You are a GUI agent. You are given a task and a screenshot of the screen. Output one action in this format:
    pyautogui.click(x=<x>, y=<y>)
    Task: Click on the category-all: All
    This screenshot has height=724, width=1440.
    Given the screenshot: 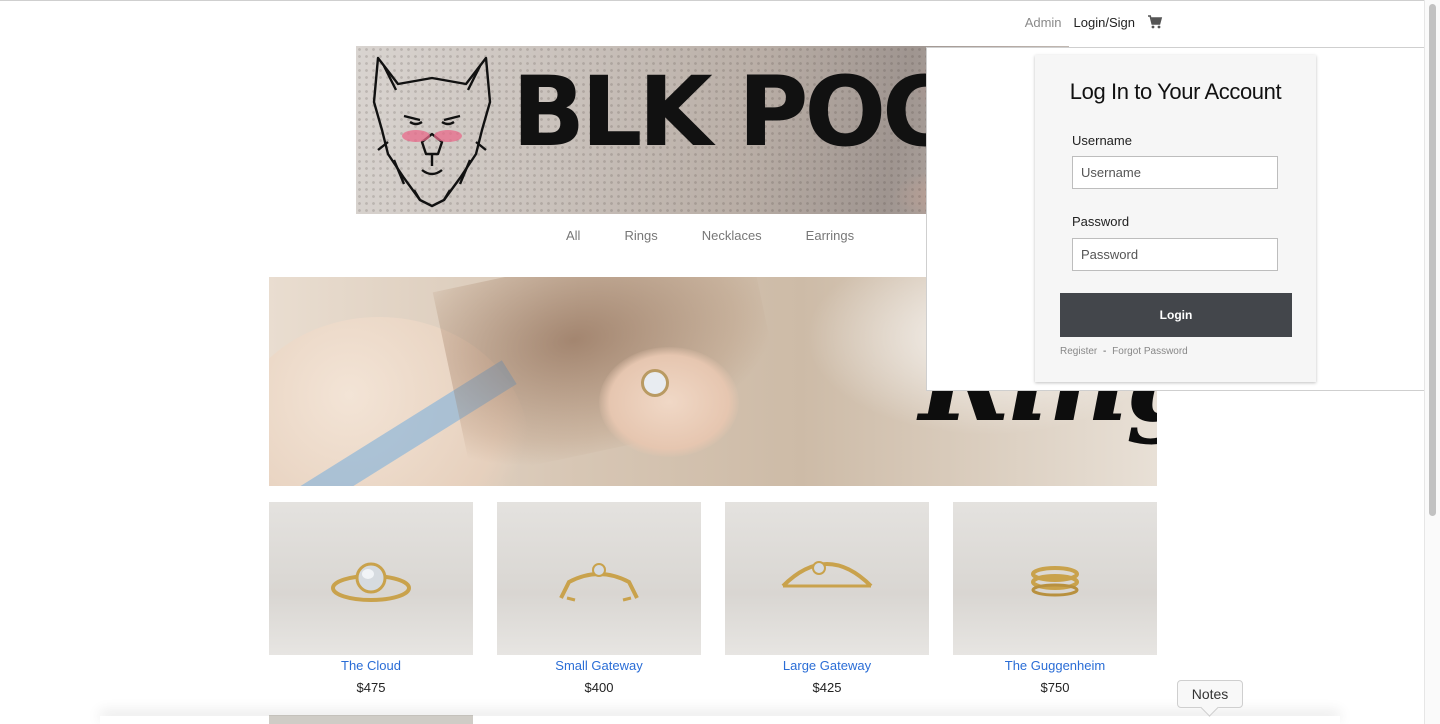 What is the action you would take?
    pyautogui.click(x=573, y=235)
    